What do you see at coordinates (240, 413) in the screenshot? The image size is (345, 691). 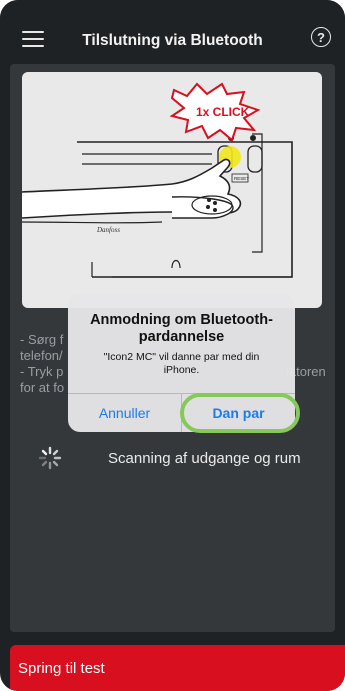 I see `pair-button-highlight` at bounding box center [240, 413].